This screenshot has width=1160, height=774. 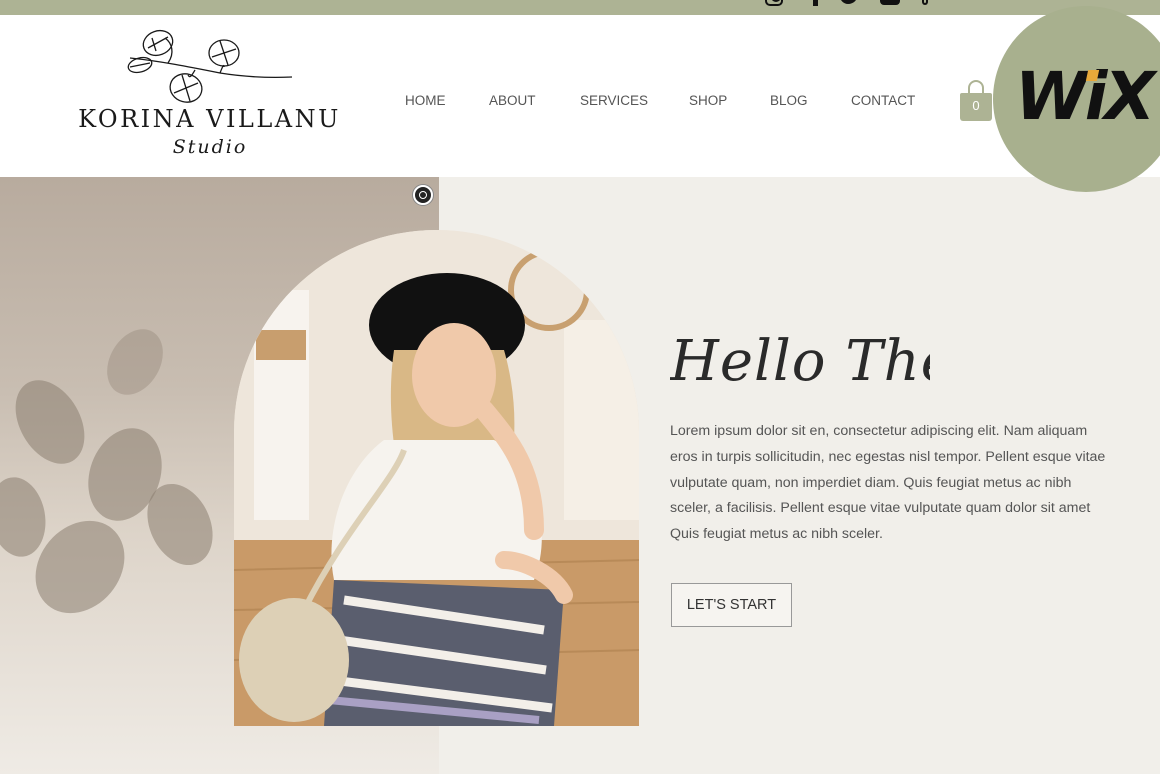 I want to click on hello-there-heading: Hello There!, so click(x=800, y=361).